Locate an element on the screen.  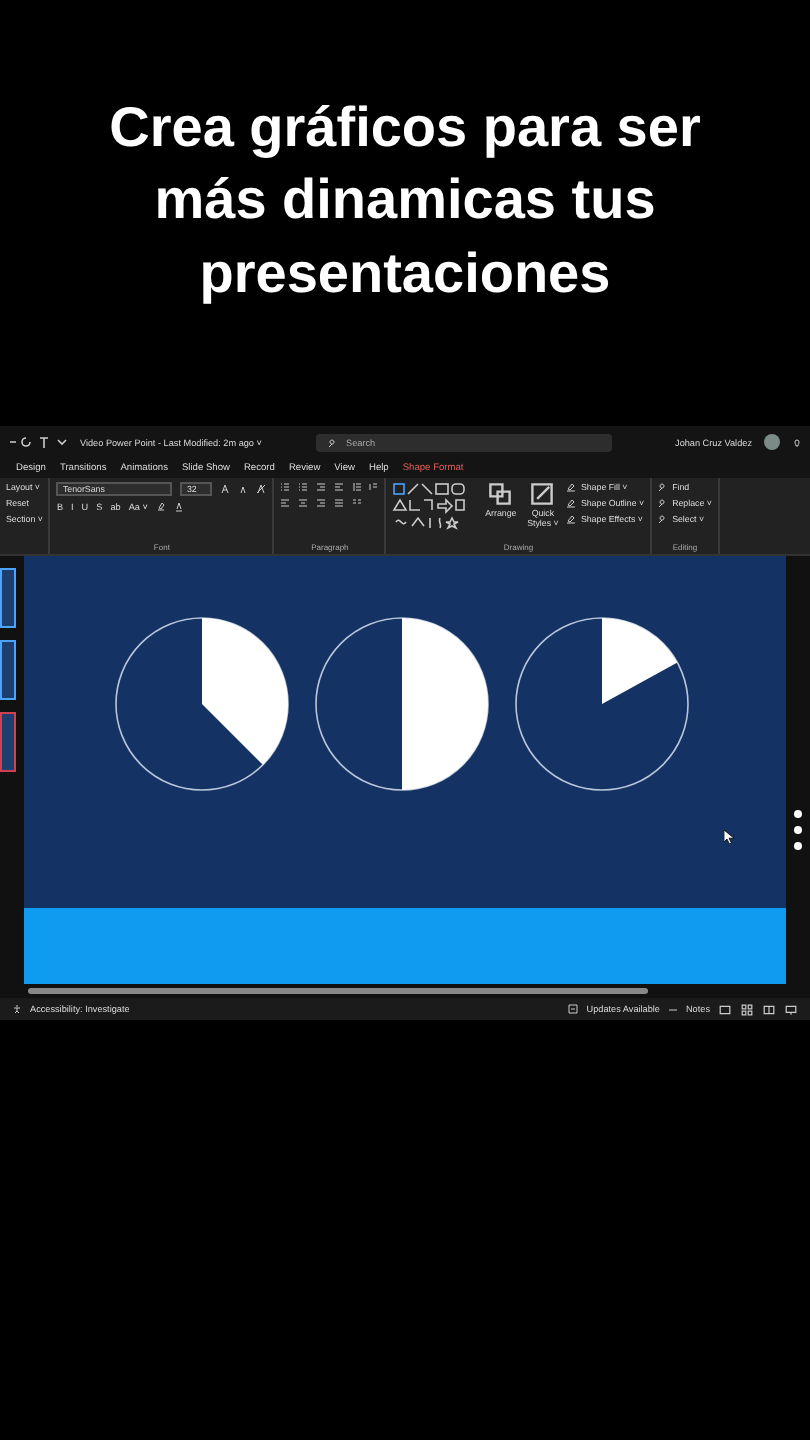
avatar is located at coordinates (772, 442).